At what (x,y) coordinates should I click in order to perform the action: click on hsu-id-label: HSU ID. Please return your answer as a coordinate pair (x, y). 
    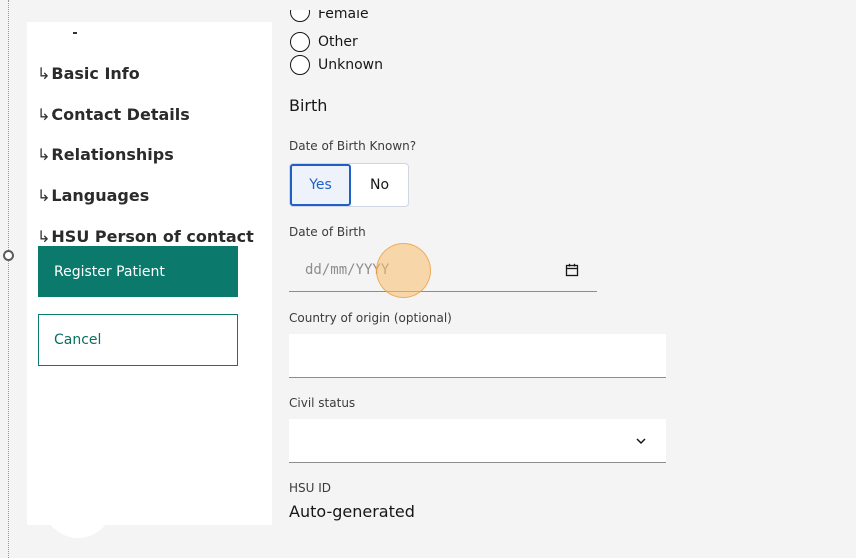
    Looking at the image, I should click on (310, 488).